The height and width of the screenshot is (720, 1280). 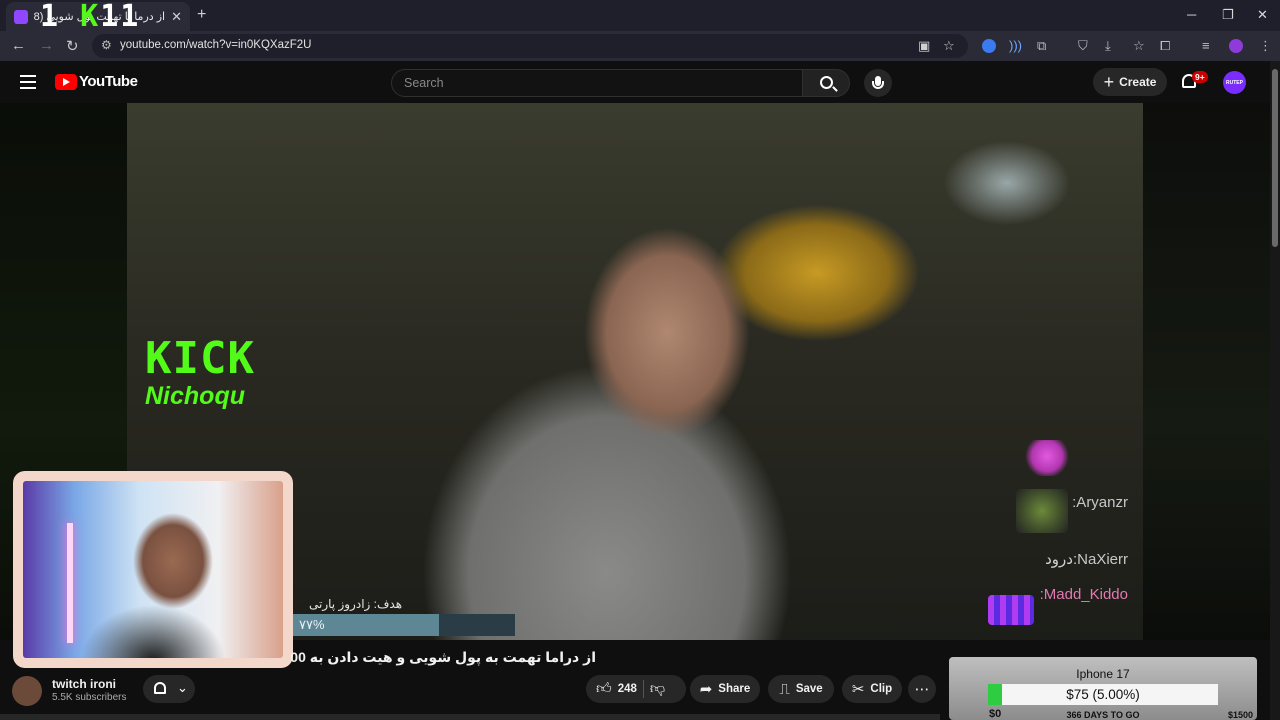 What do you see at coordinates (924, 46) in the screenshot?
I see `cast-icon: ▣` at bounding box center [924, 46].